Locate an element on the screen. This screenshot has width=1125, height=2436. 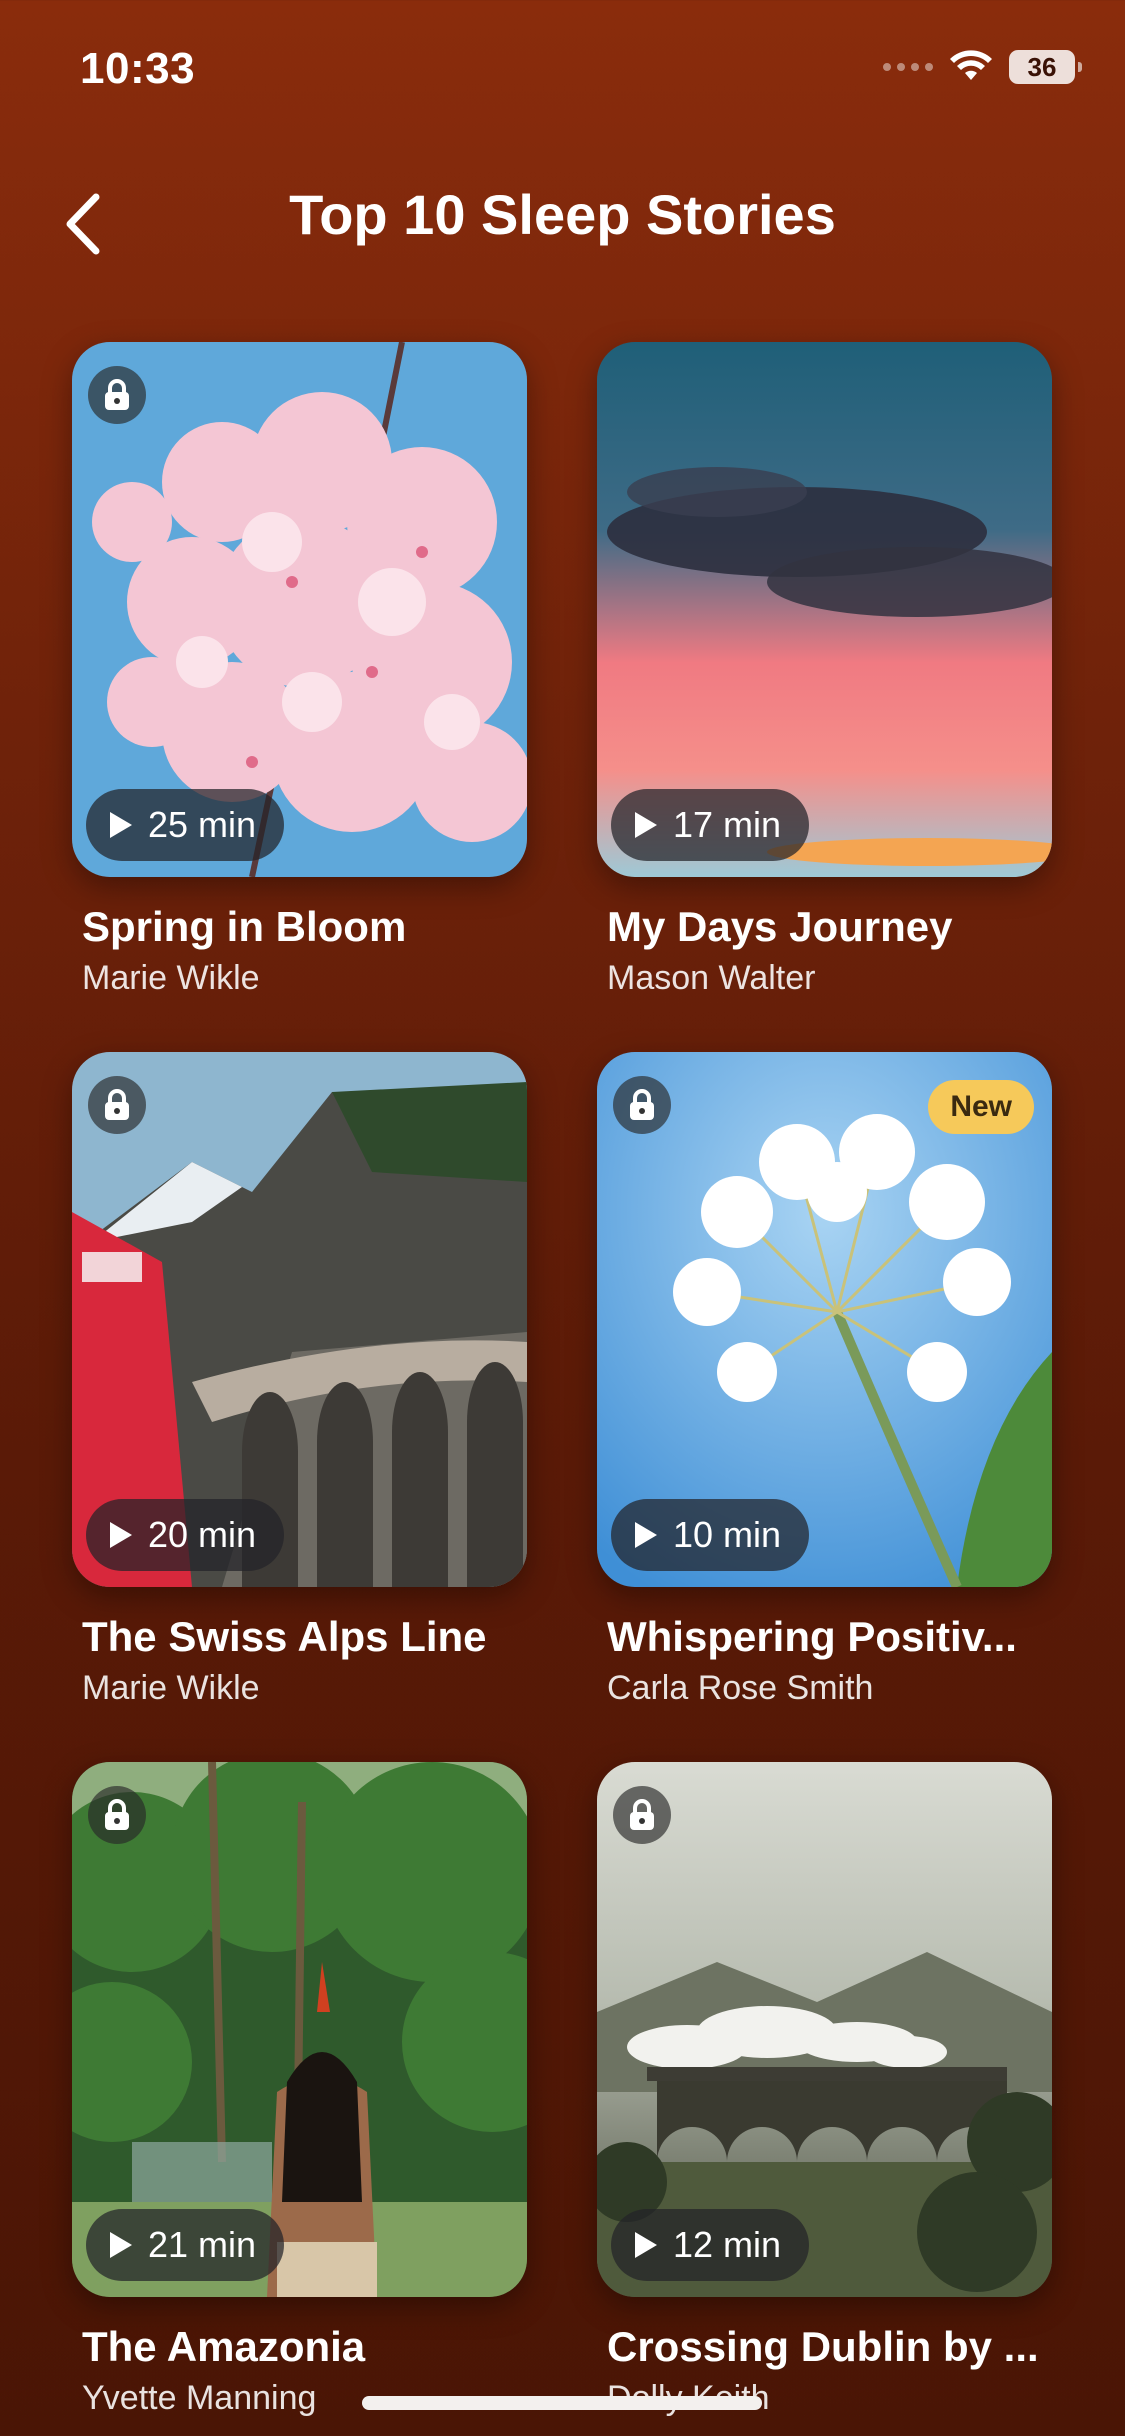
duration-label: 25 min is located at coordinates (202, 824).